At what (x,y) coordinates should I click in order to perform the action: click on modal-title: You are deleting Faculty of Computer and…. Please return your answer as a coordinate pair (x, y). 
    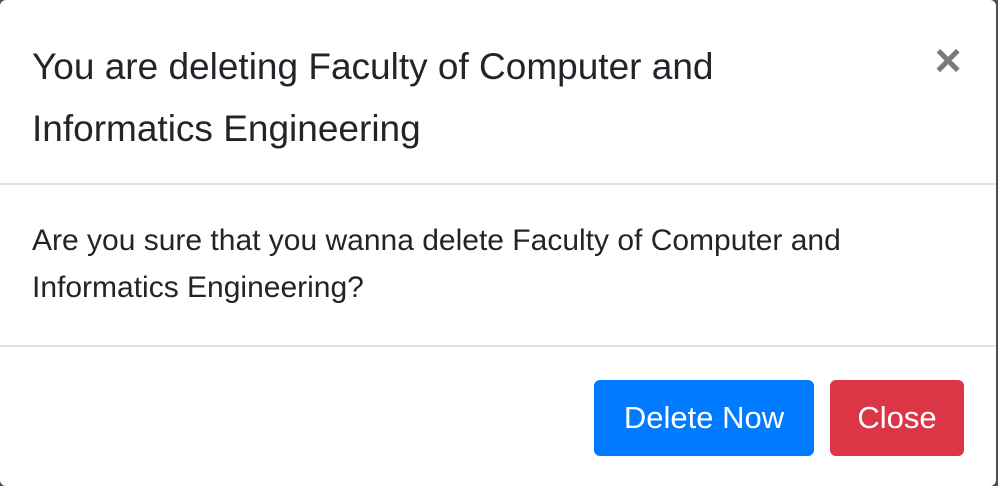
    Looking at the image, I should click on (373, 97).